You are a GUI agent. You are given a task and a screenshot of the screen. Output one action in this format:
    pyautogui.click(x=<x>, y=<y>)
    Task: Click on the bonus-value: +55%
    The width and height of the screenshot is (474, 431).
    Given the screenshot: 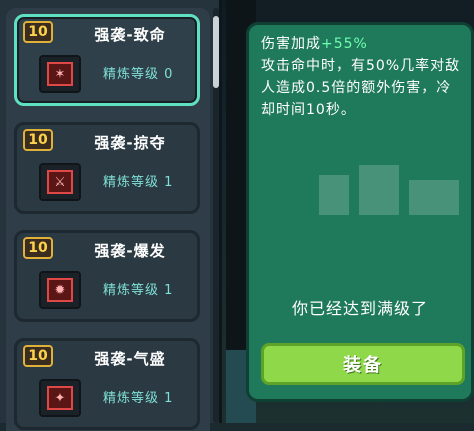 What is the action you would take?
    pyautogui.click(x=344, y=44)
    